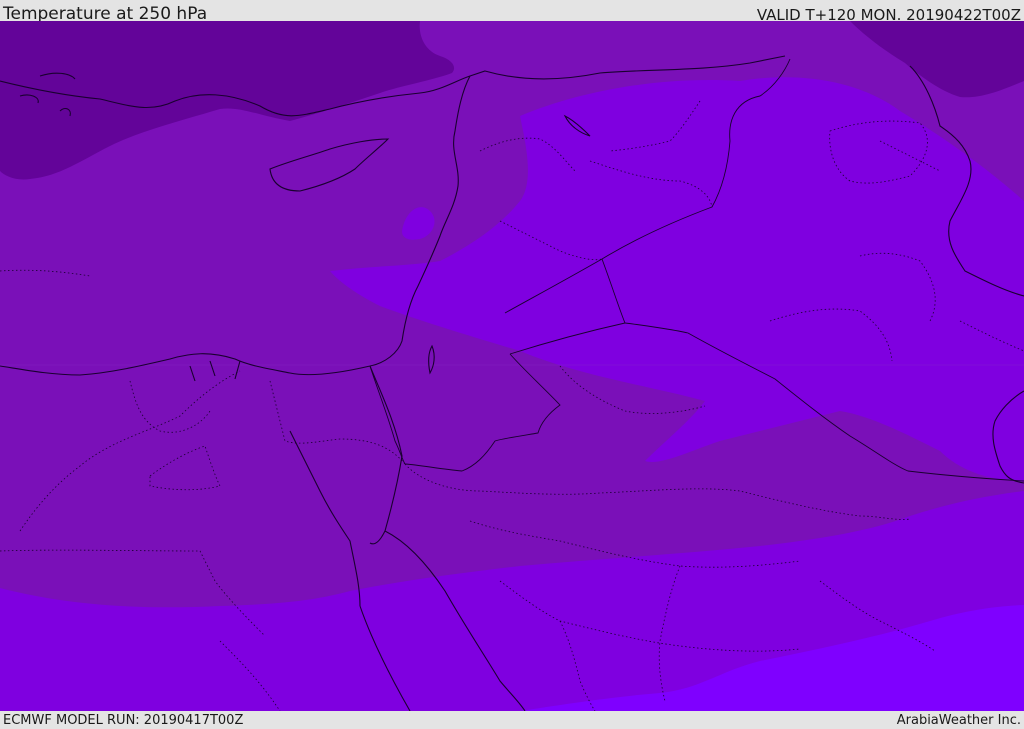 Image resolution: width=1024 pixels, height=729 pixels. Describe the element at coordinates (123, 720) in the screenshot. I see `model-run: ECMWF MODEL RUN: 20190417T00Z` at that location.